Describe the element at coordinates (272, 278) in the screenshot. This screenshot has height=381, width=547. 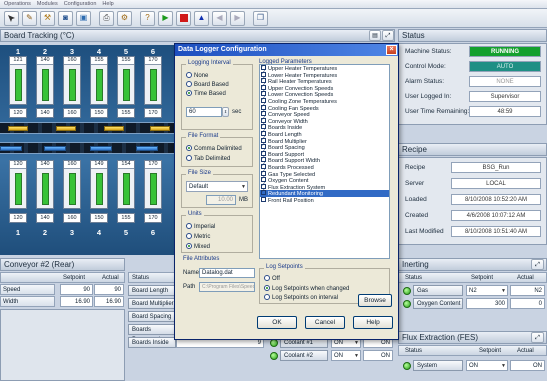
I see `radio-log-off: Off` at that location.